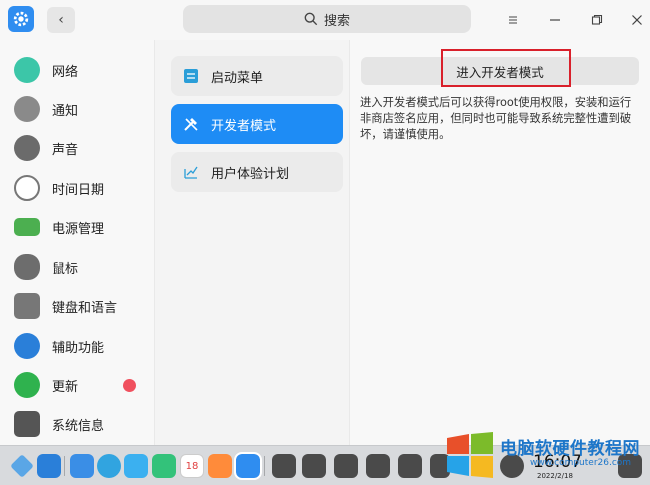 The image size is (650, 485). Describe the element at coordinates (191, 124) in the screenshot. I see `developer-tools-icon` at that location.